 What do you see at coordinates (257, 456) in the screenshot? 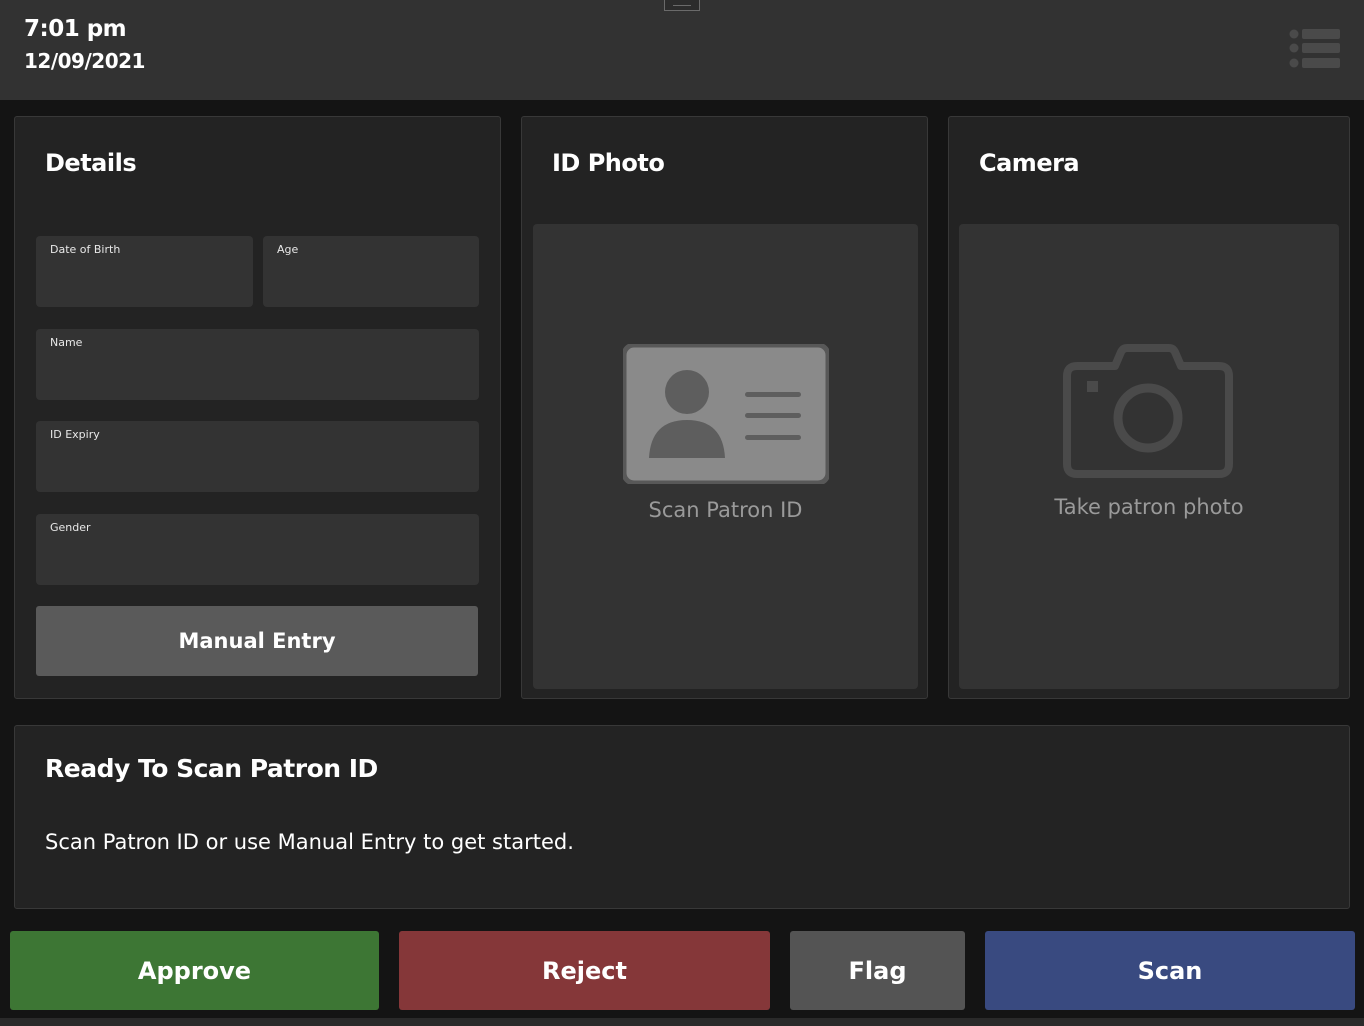
I see `id-expiry-field: ID Expiry` at bounding box center [257, 456].